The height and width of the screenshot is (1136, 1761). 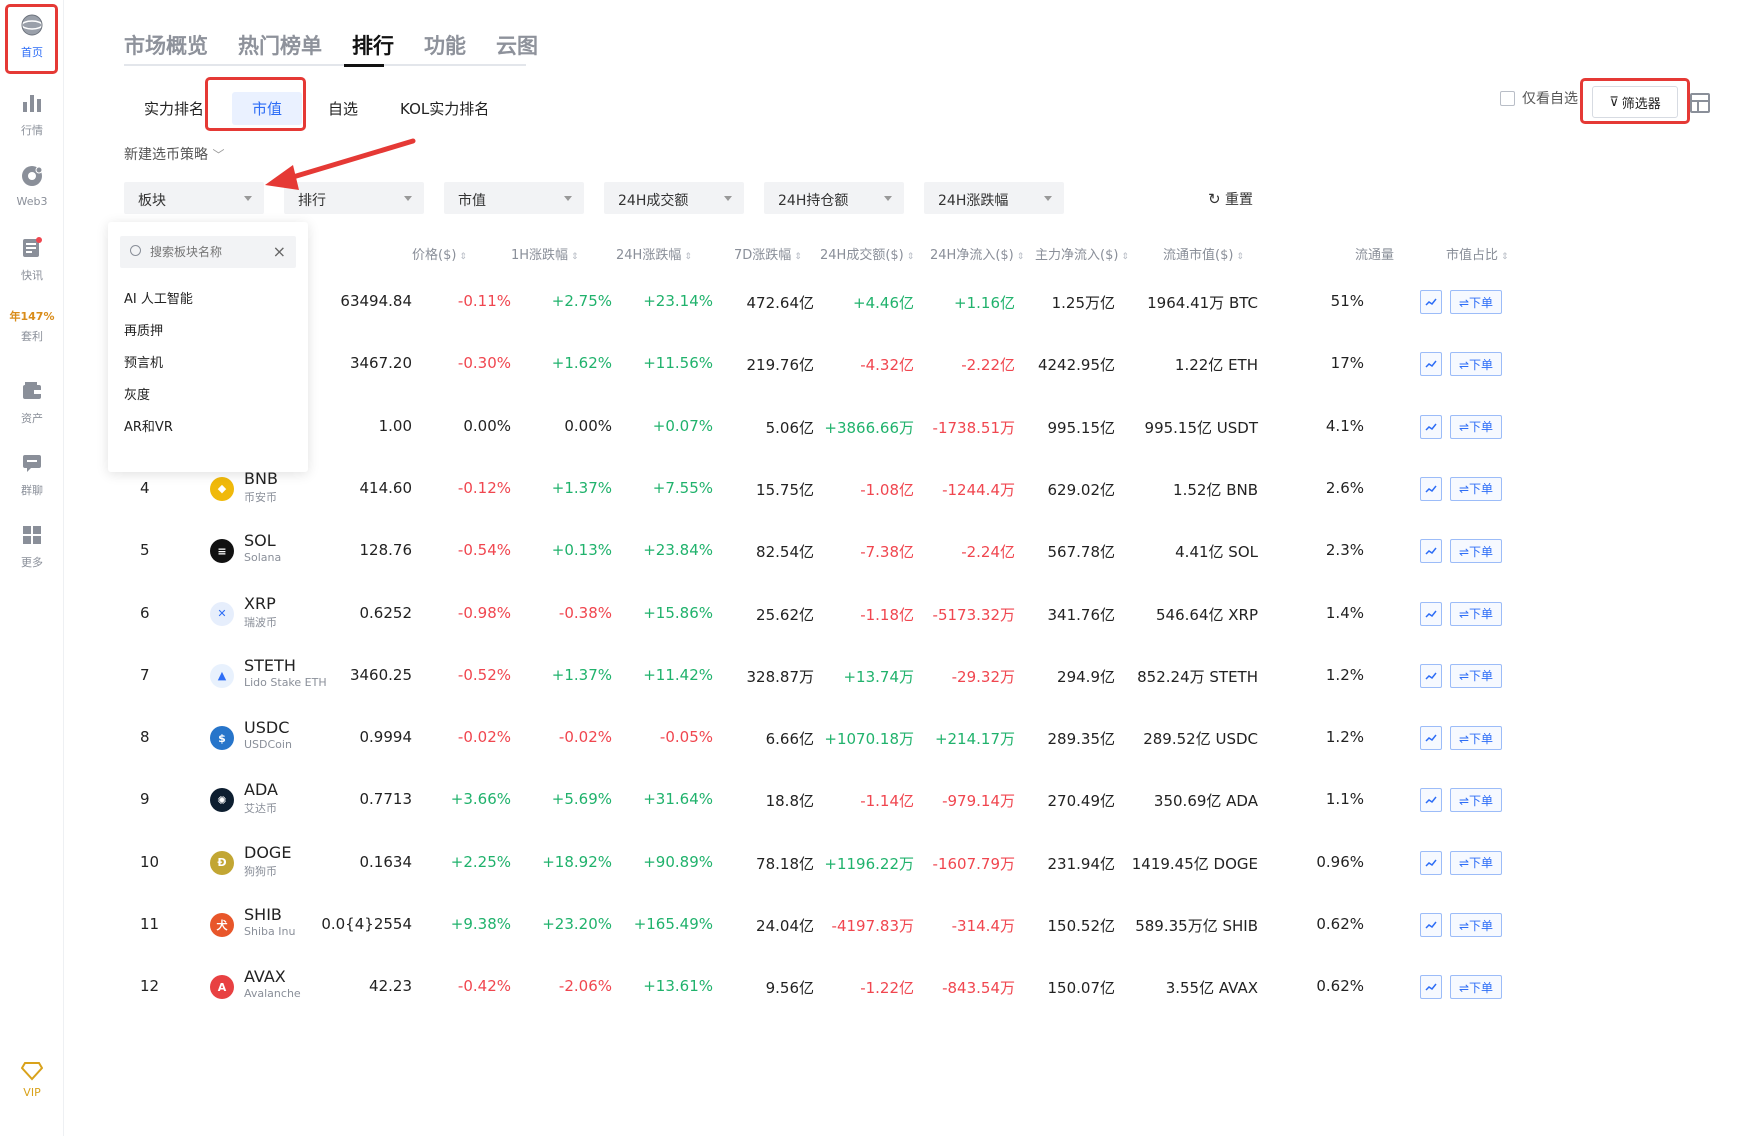 I want to click on change-select: 24H涨跌幅, so click(x=994, y=198).